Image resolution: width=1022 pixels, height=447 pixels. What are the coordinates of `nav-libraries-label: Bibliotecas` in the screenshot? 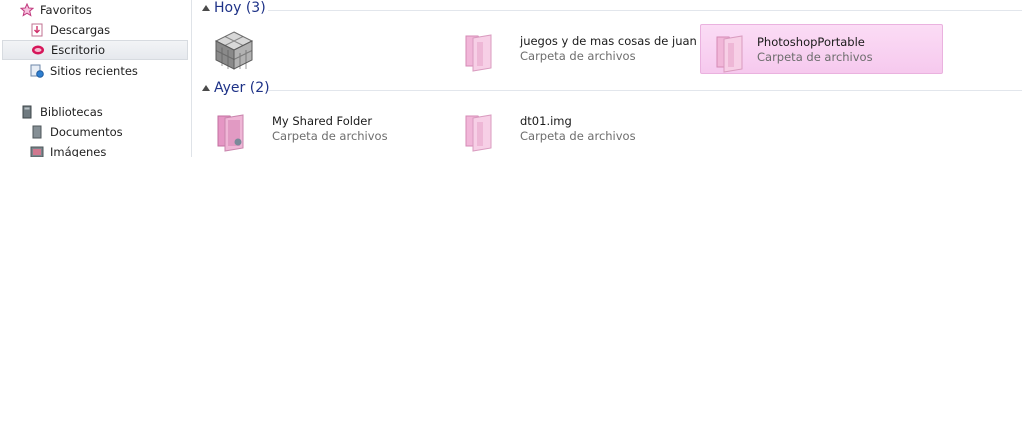 It's located at (71, 112).